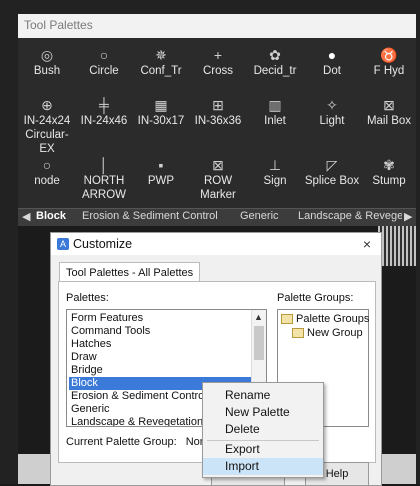  I want to click on menu-item-rename: Rename, so click(263, 395).